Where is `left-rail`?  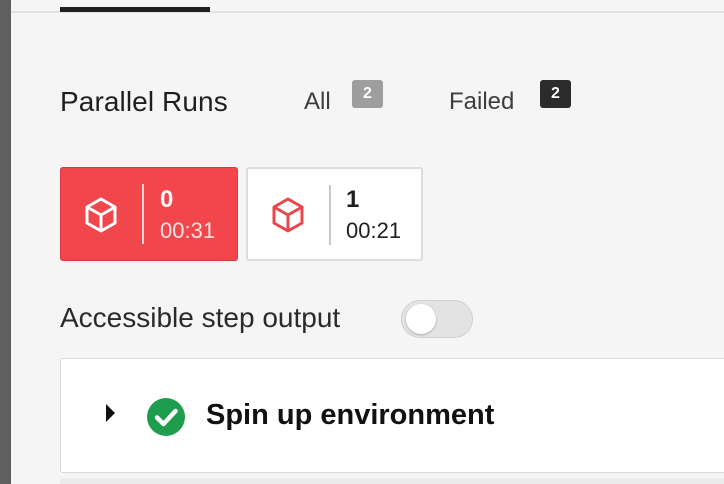
left-rail is located at coordinates (5, 242).